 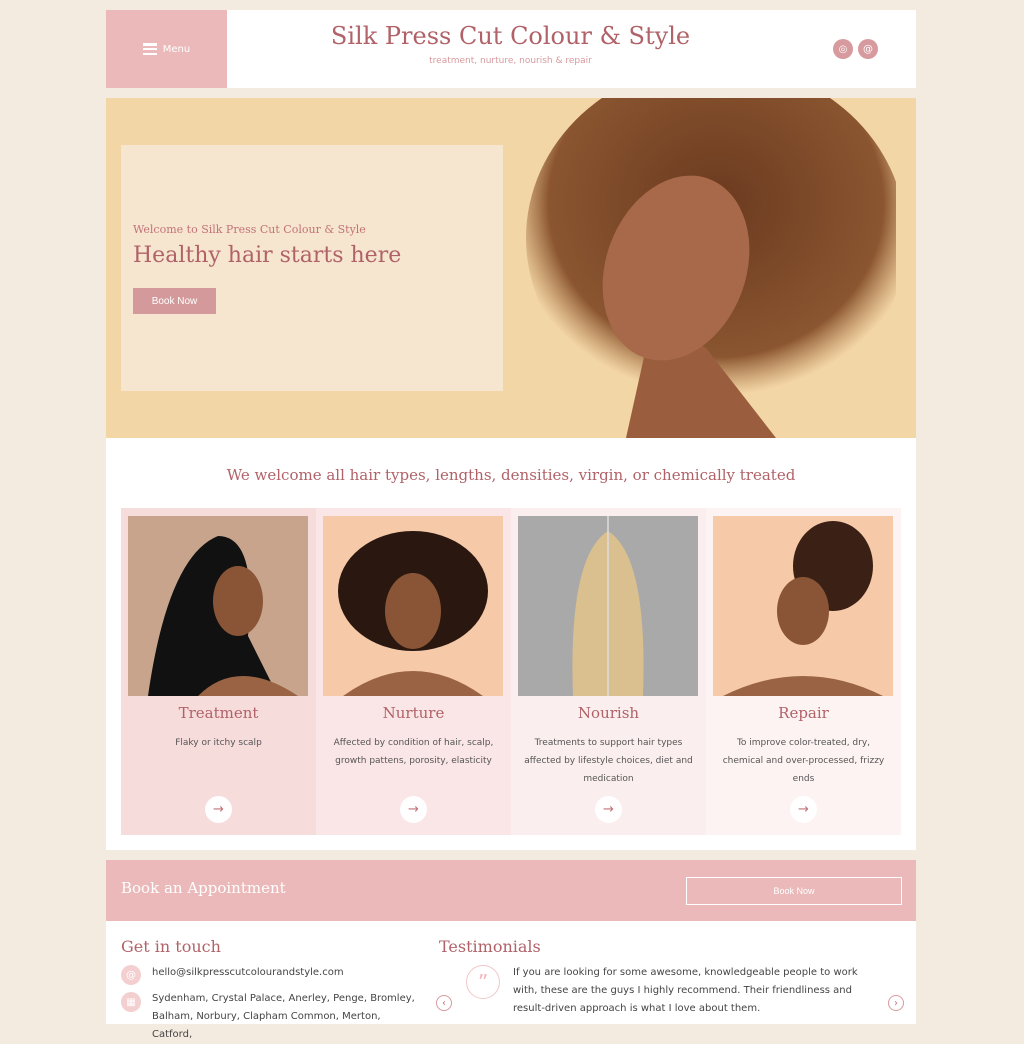 What do you see at coordinates (794, 891) in the screenshot?
I see `booking-book-now-button: Book Now` at bounding box center [794, 891].